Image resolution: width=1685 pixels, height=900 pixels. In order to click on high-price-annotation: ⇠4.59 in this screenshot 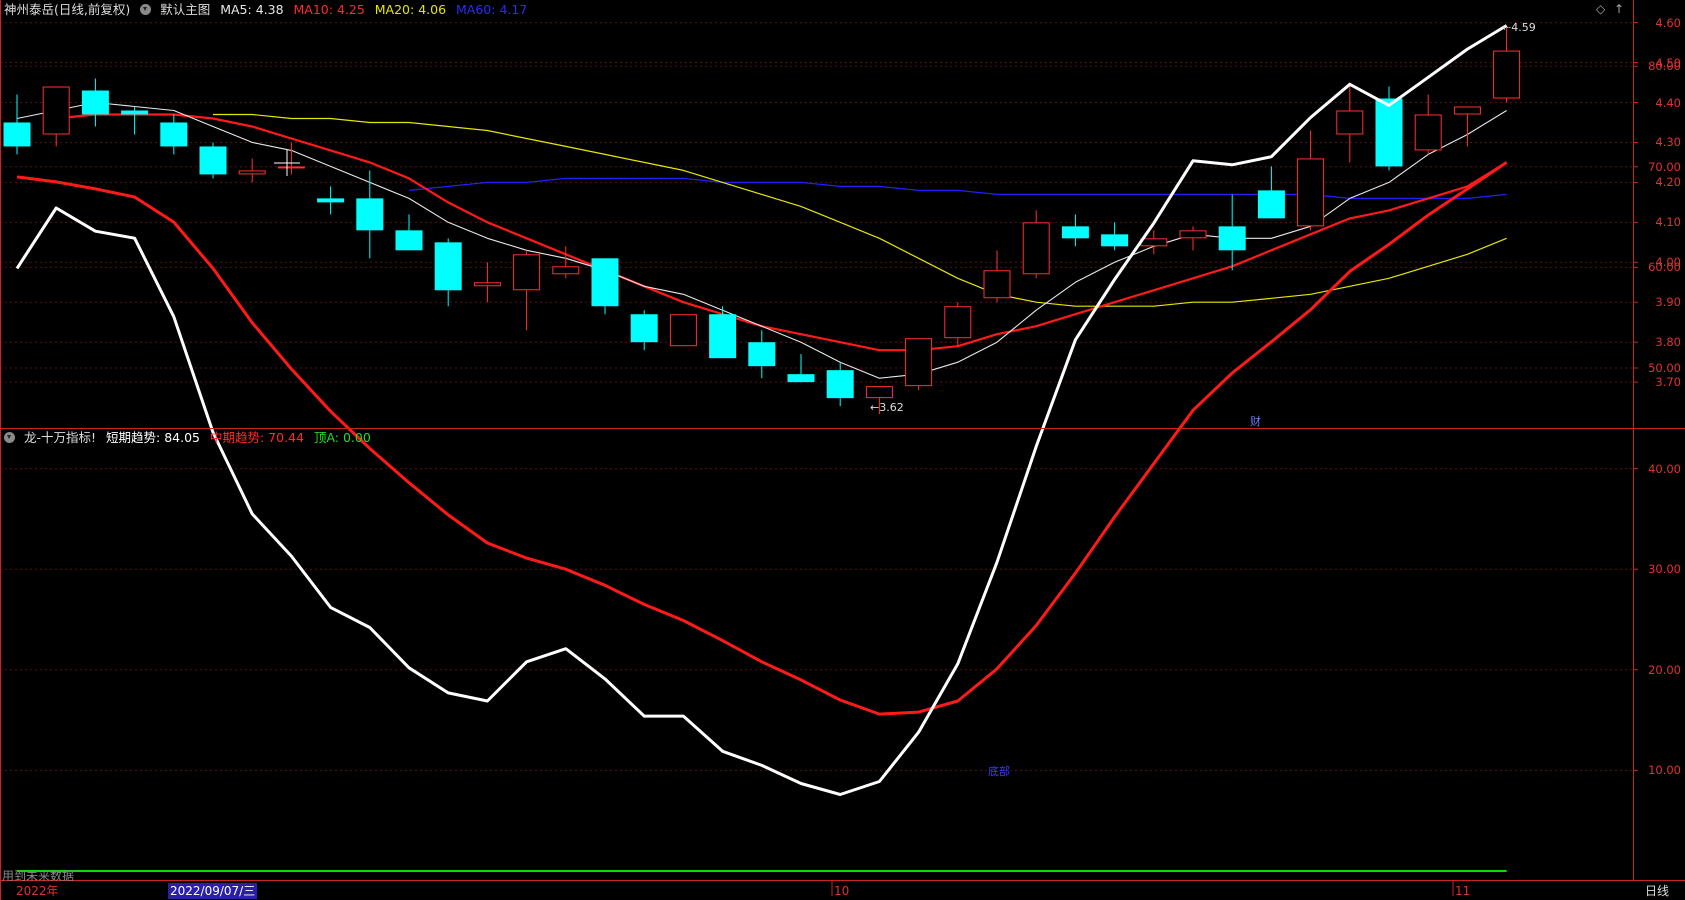, I will do `click(1519, 28)`.